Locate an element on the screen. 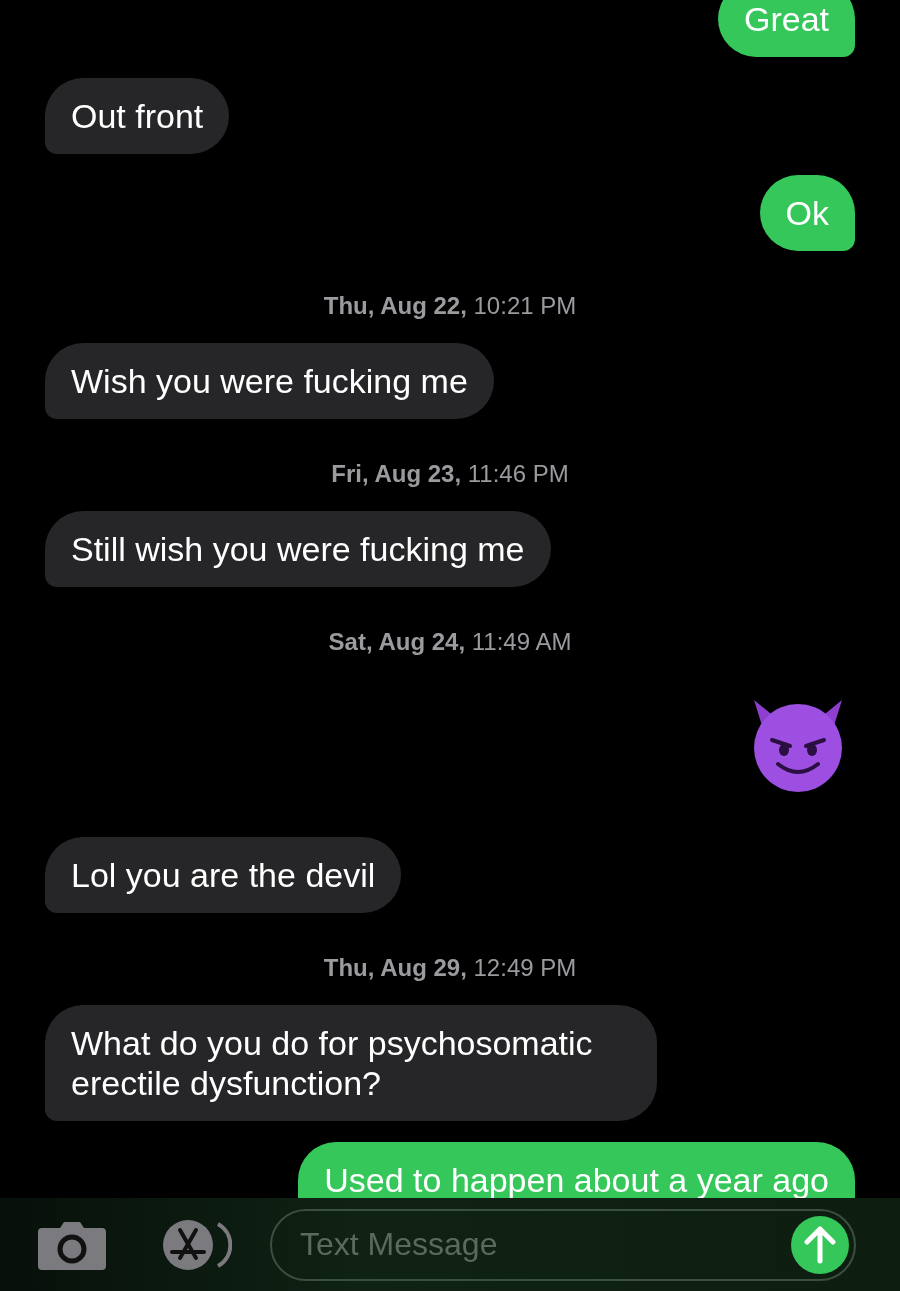 Image resolution: width=900 pixels, height=1291 pixels. camera-icon is located at coordinates (72, 1244).